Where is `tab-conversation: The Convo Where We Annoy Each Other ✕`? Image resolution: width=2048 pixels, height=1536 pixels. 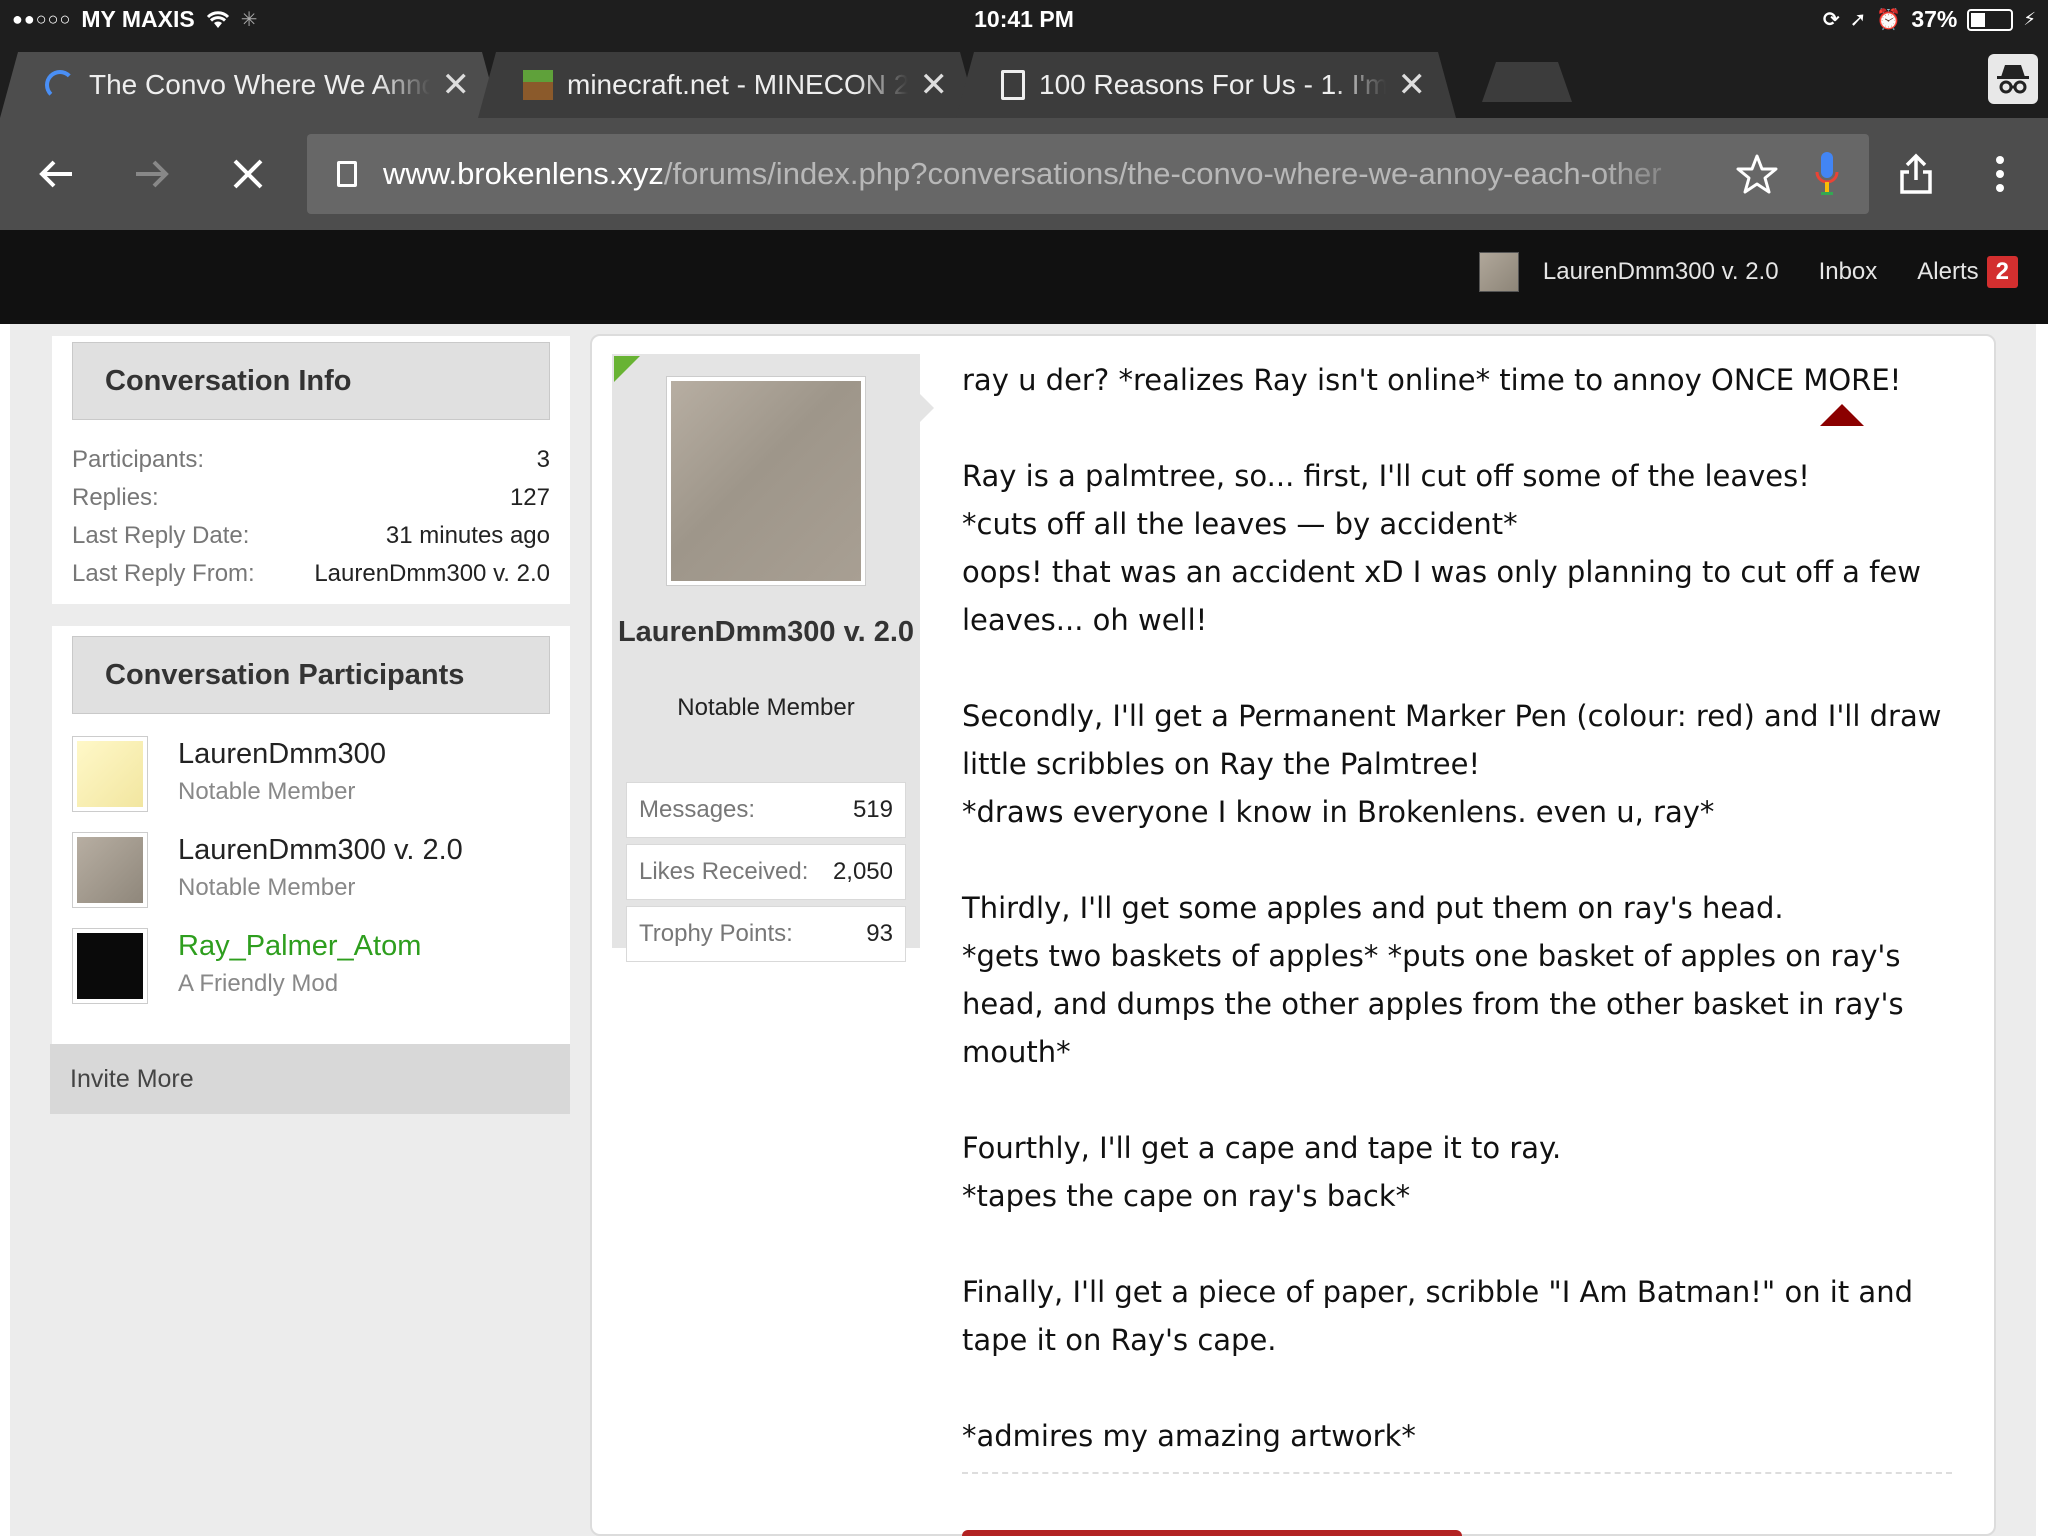 tab-conversation: The Convo Where We Annoy Each Other ✕ is located at coordinates (250, 85).